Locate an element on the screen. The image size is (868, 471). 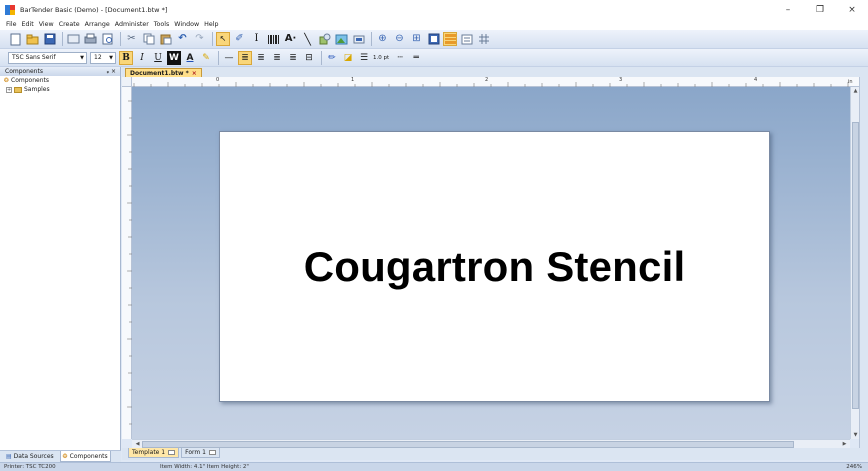
bold-button: B is located at coordinates (126, 57).